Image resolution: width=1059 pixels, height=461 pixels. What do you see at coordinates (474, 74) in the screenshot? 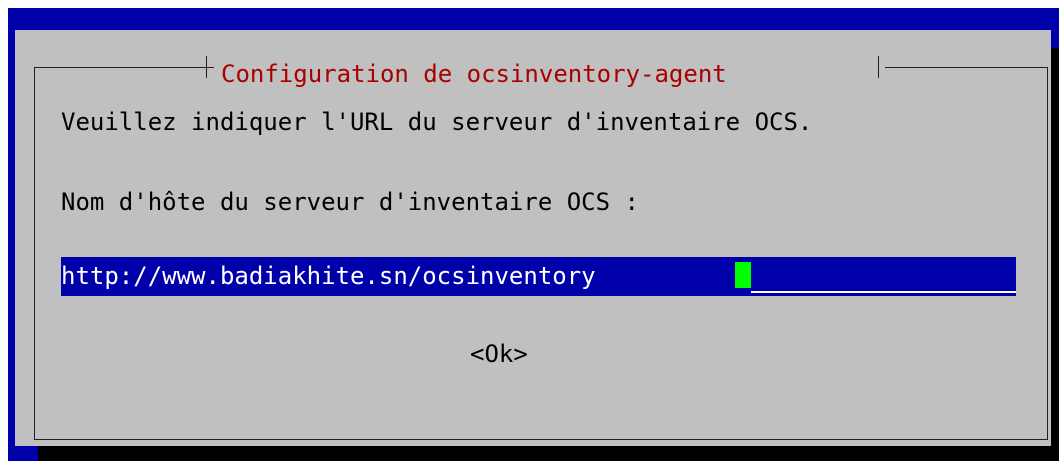
I see `dialog-title: Configuration de ocsinventory-agent` at bounding box center [474, 74].